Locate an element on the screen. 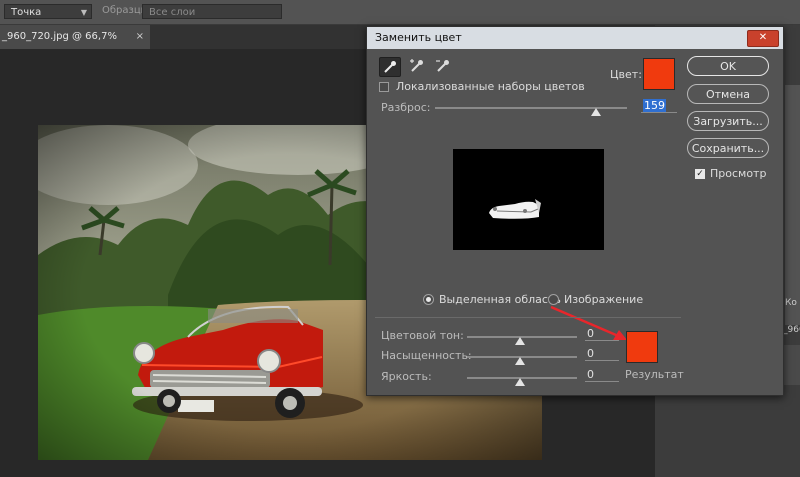 The width and height of the screenshot is (800, 477). dialog-close-button: ✕ is located at coordinates (763, 38).